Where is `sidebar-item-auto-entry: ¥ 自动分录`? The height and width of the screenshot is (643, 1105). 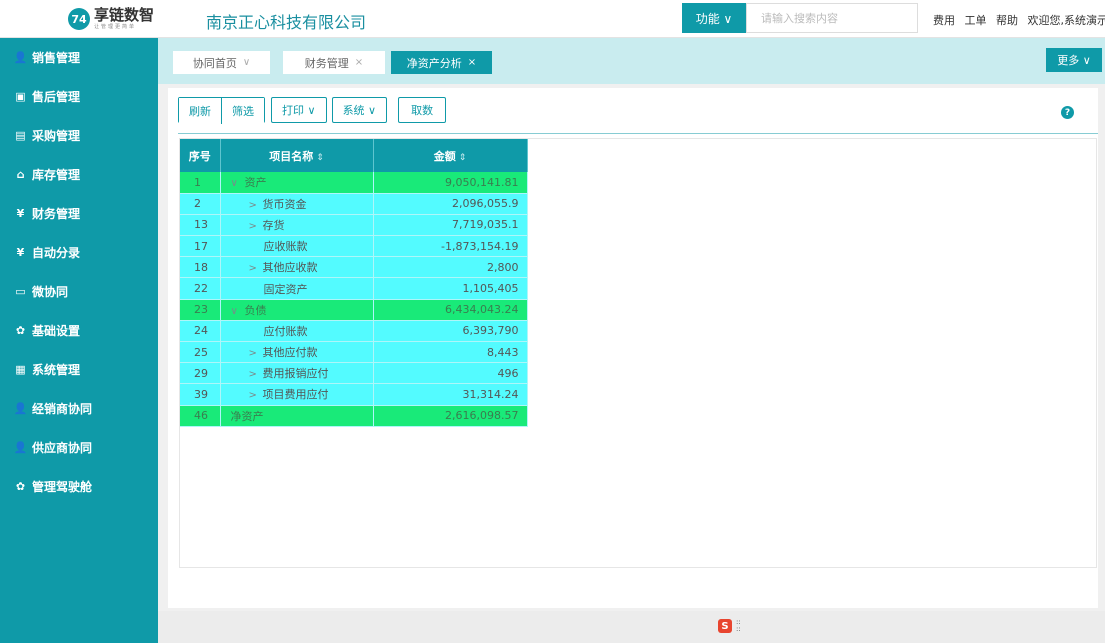 sidebar-item-auto-entry: ¥ 自动分录 is located at coordinates (79, 252).